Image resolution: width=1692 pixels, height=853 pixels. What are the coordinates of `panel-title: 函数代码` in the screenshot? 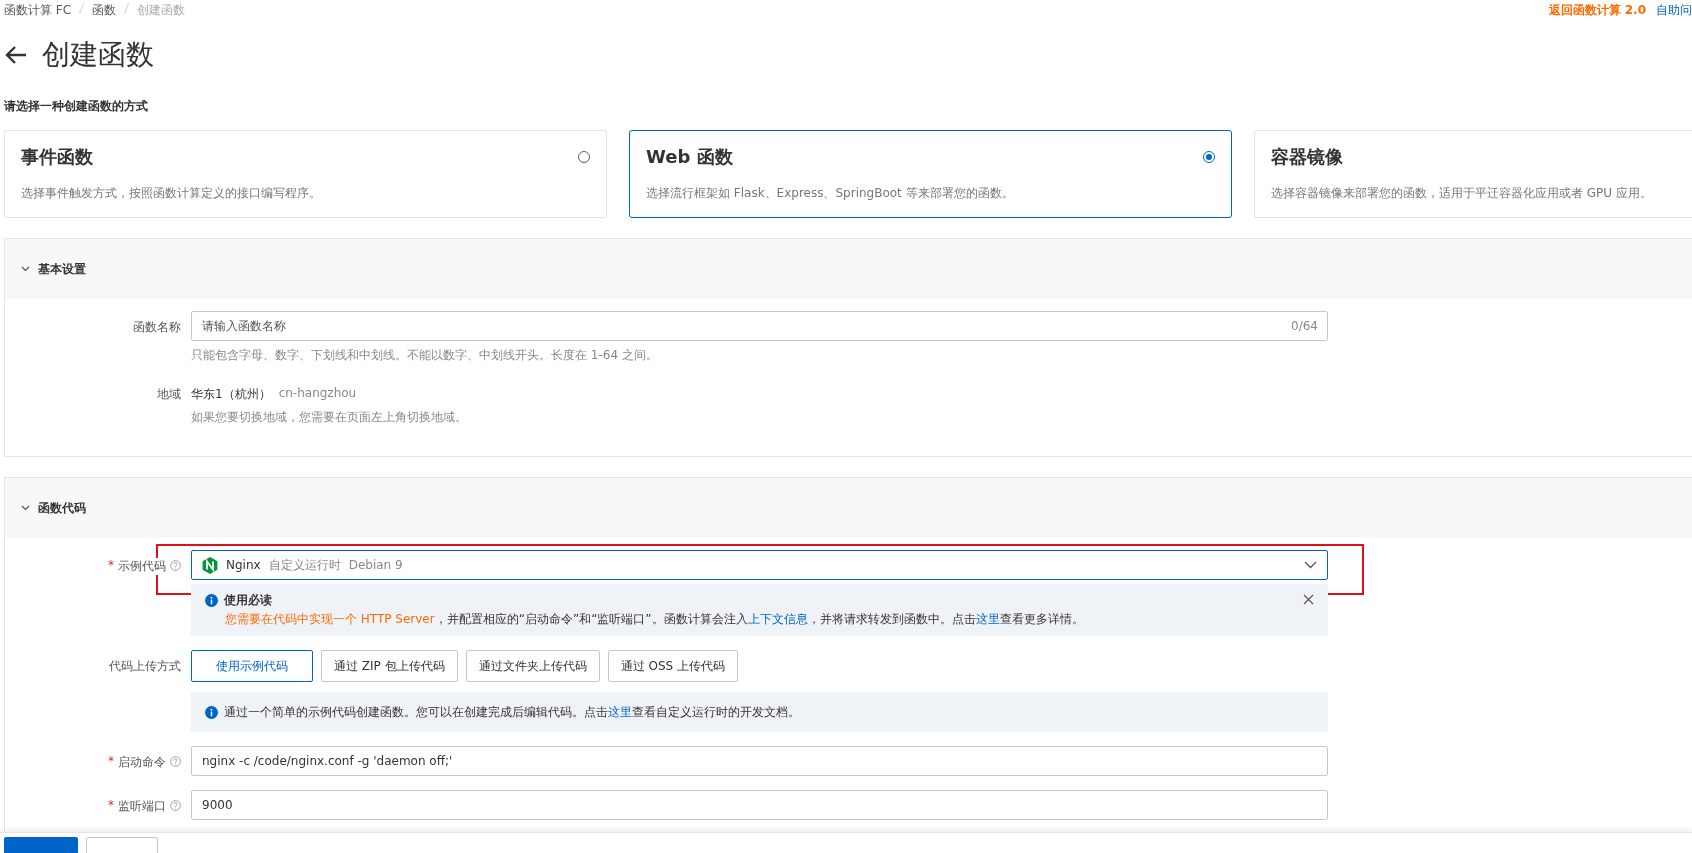 It's located at (62, 508).